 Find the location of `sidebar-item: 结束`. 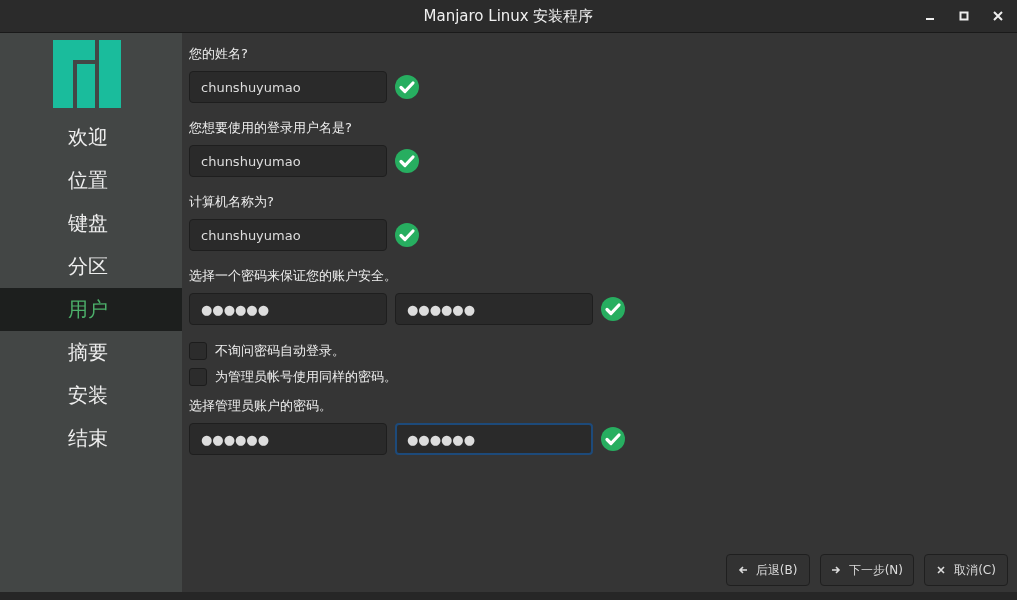

sidebar-item: 结束 is located at coordinates (91, 438).